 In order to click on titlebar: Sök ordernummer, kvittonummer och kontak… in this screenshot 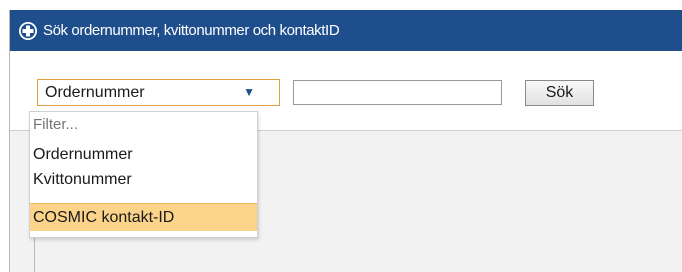, I will do `click(346, 30)`.